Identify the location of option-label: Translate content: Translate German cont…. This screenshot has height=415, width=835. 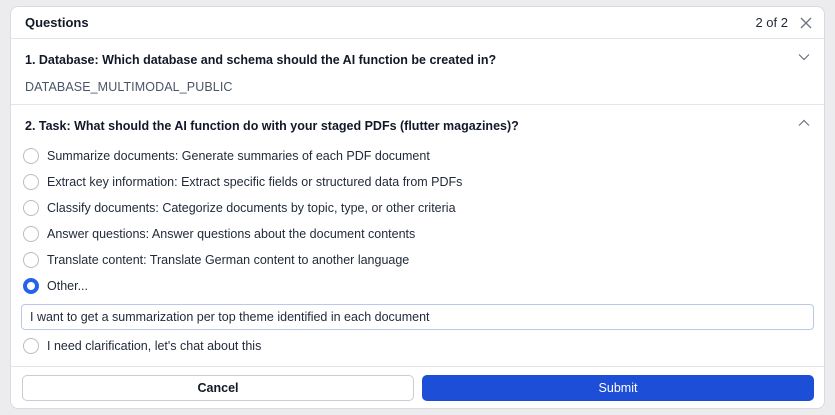
(228, 260).